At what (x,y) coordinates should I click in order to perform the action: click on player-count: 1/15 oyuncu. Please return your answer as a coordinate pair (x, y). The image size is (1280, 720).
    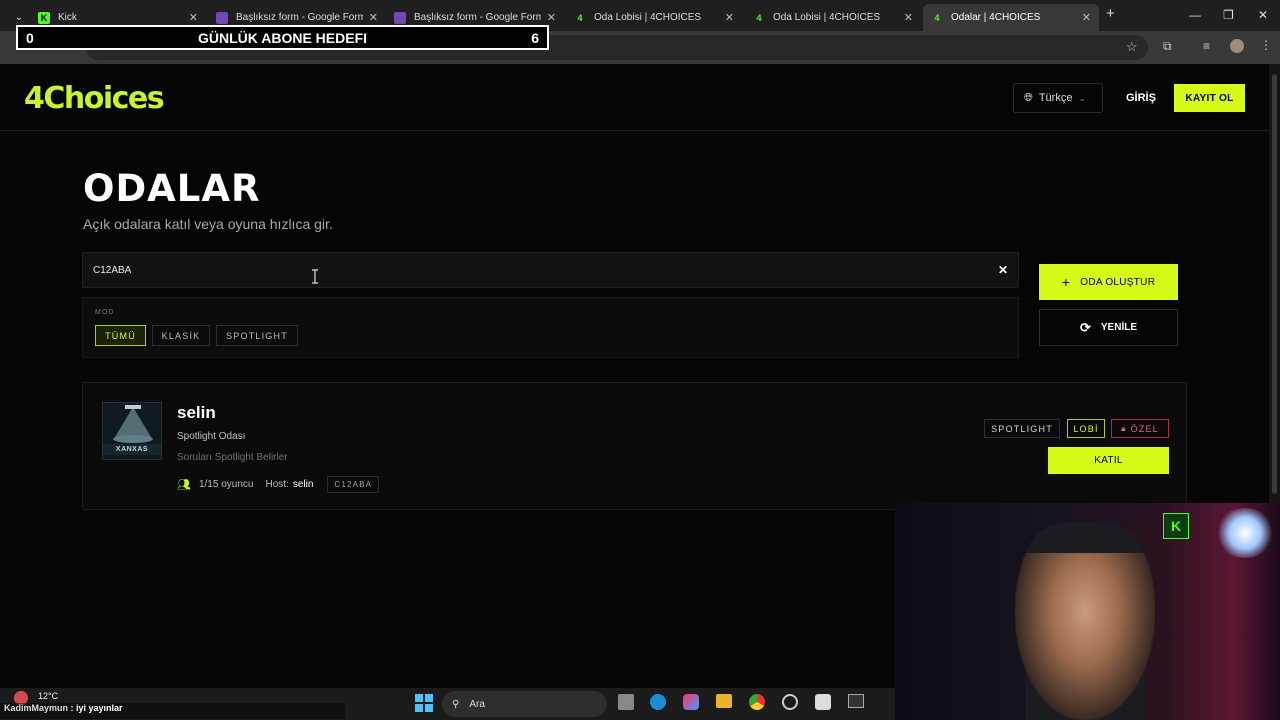
    Looking at the image, I should click on (226, 484).